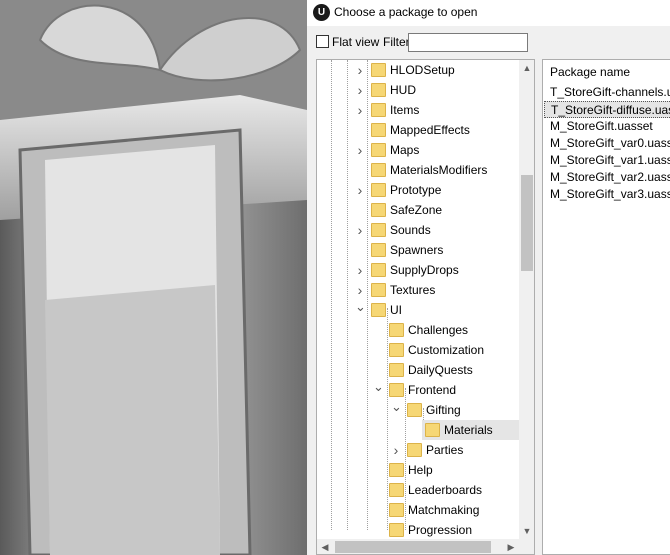  Describe the element at coordinates (417, 308) in the screenshot. I see `tree-item-ui: ⌄ UI` at that location.